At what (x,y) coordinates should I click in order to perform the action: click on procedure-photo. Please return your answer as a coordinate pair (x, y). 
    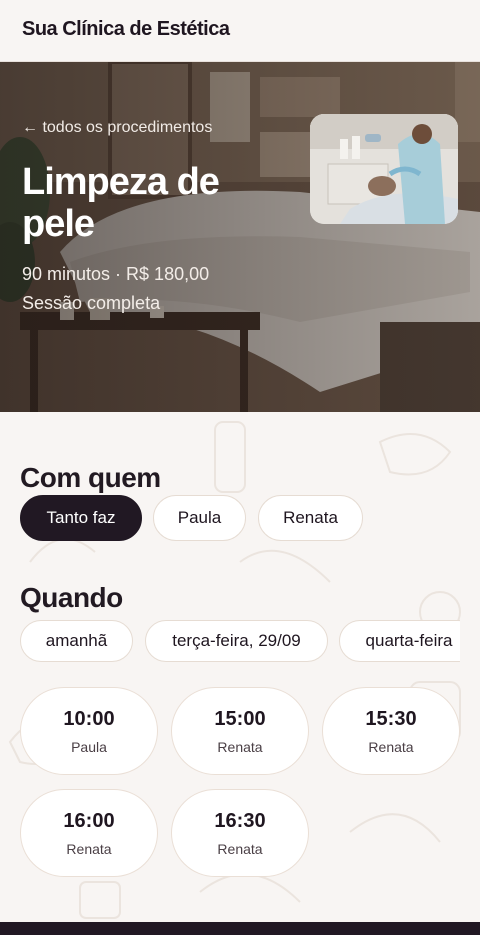
    Looking at the image, I should click on (384, 169).